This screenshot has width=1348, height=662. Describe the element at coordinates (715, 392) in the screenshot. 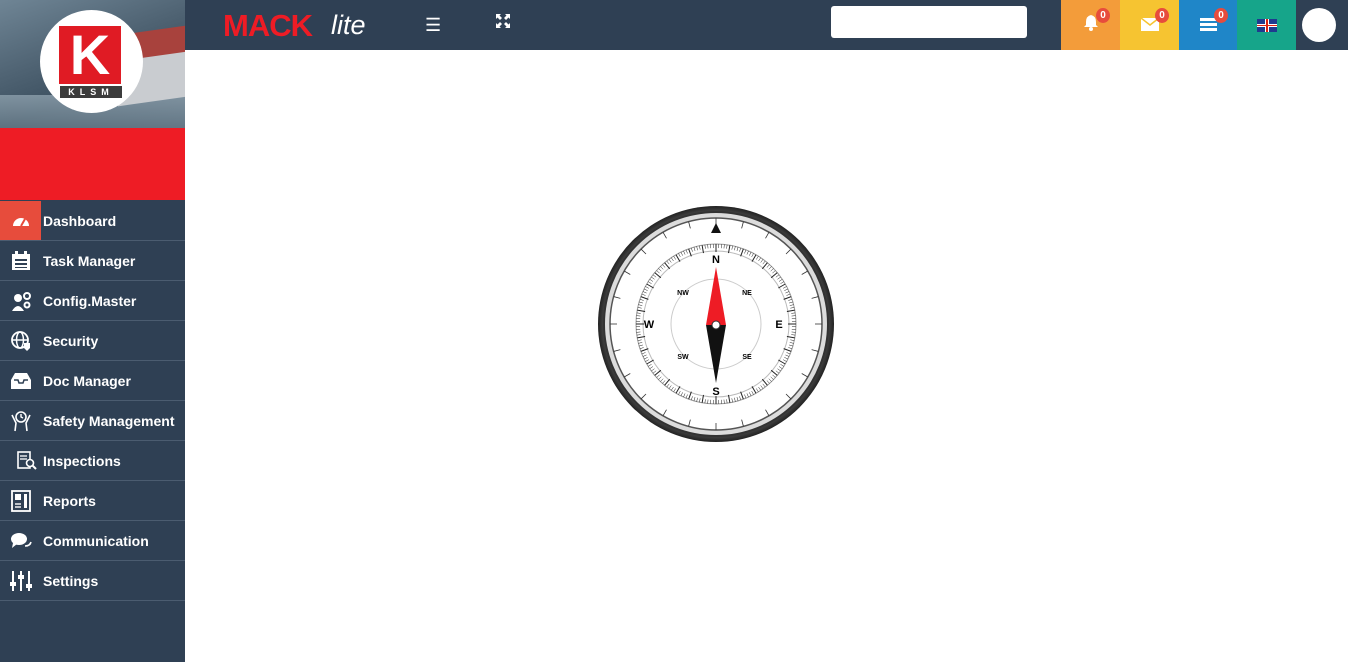

I see `compass-south-label: S` at that location.